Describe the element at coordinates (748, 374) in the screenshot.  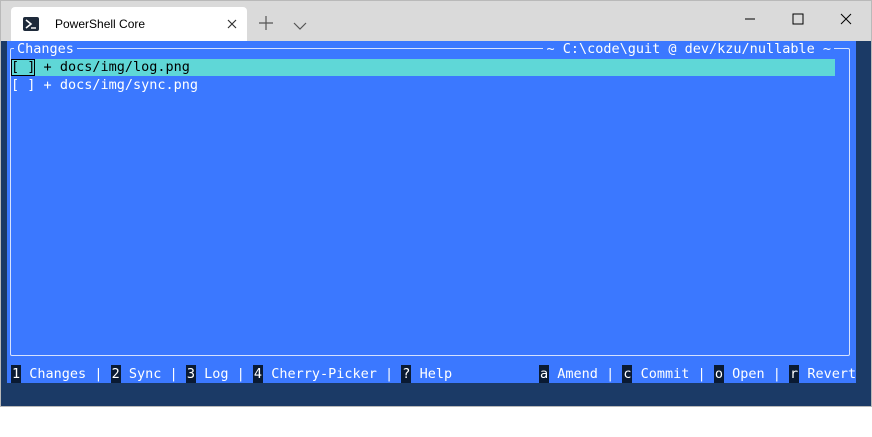
I see `shortcut-open: Open` at that location.